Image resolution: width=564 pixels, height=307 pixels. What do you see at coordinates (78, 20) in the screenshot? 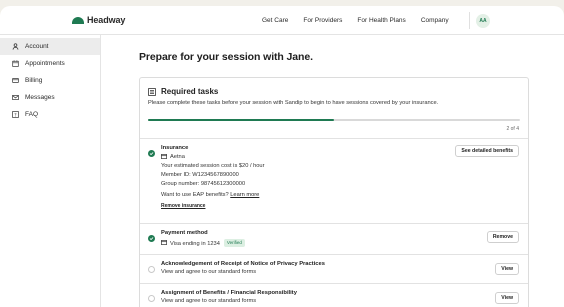
I see `logo-mark-icon` at bounding box center [78, 20].